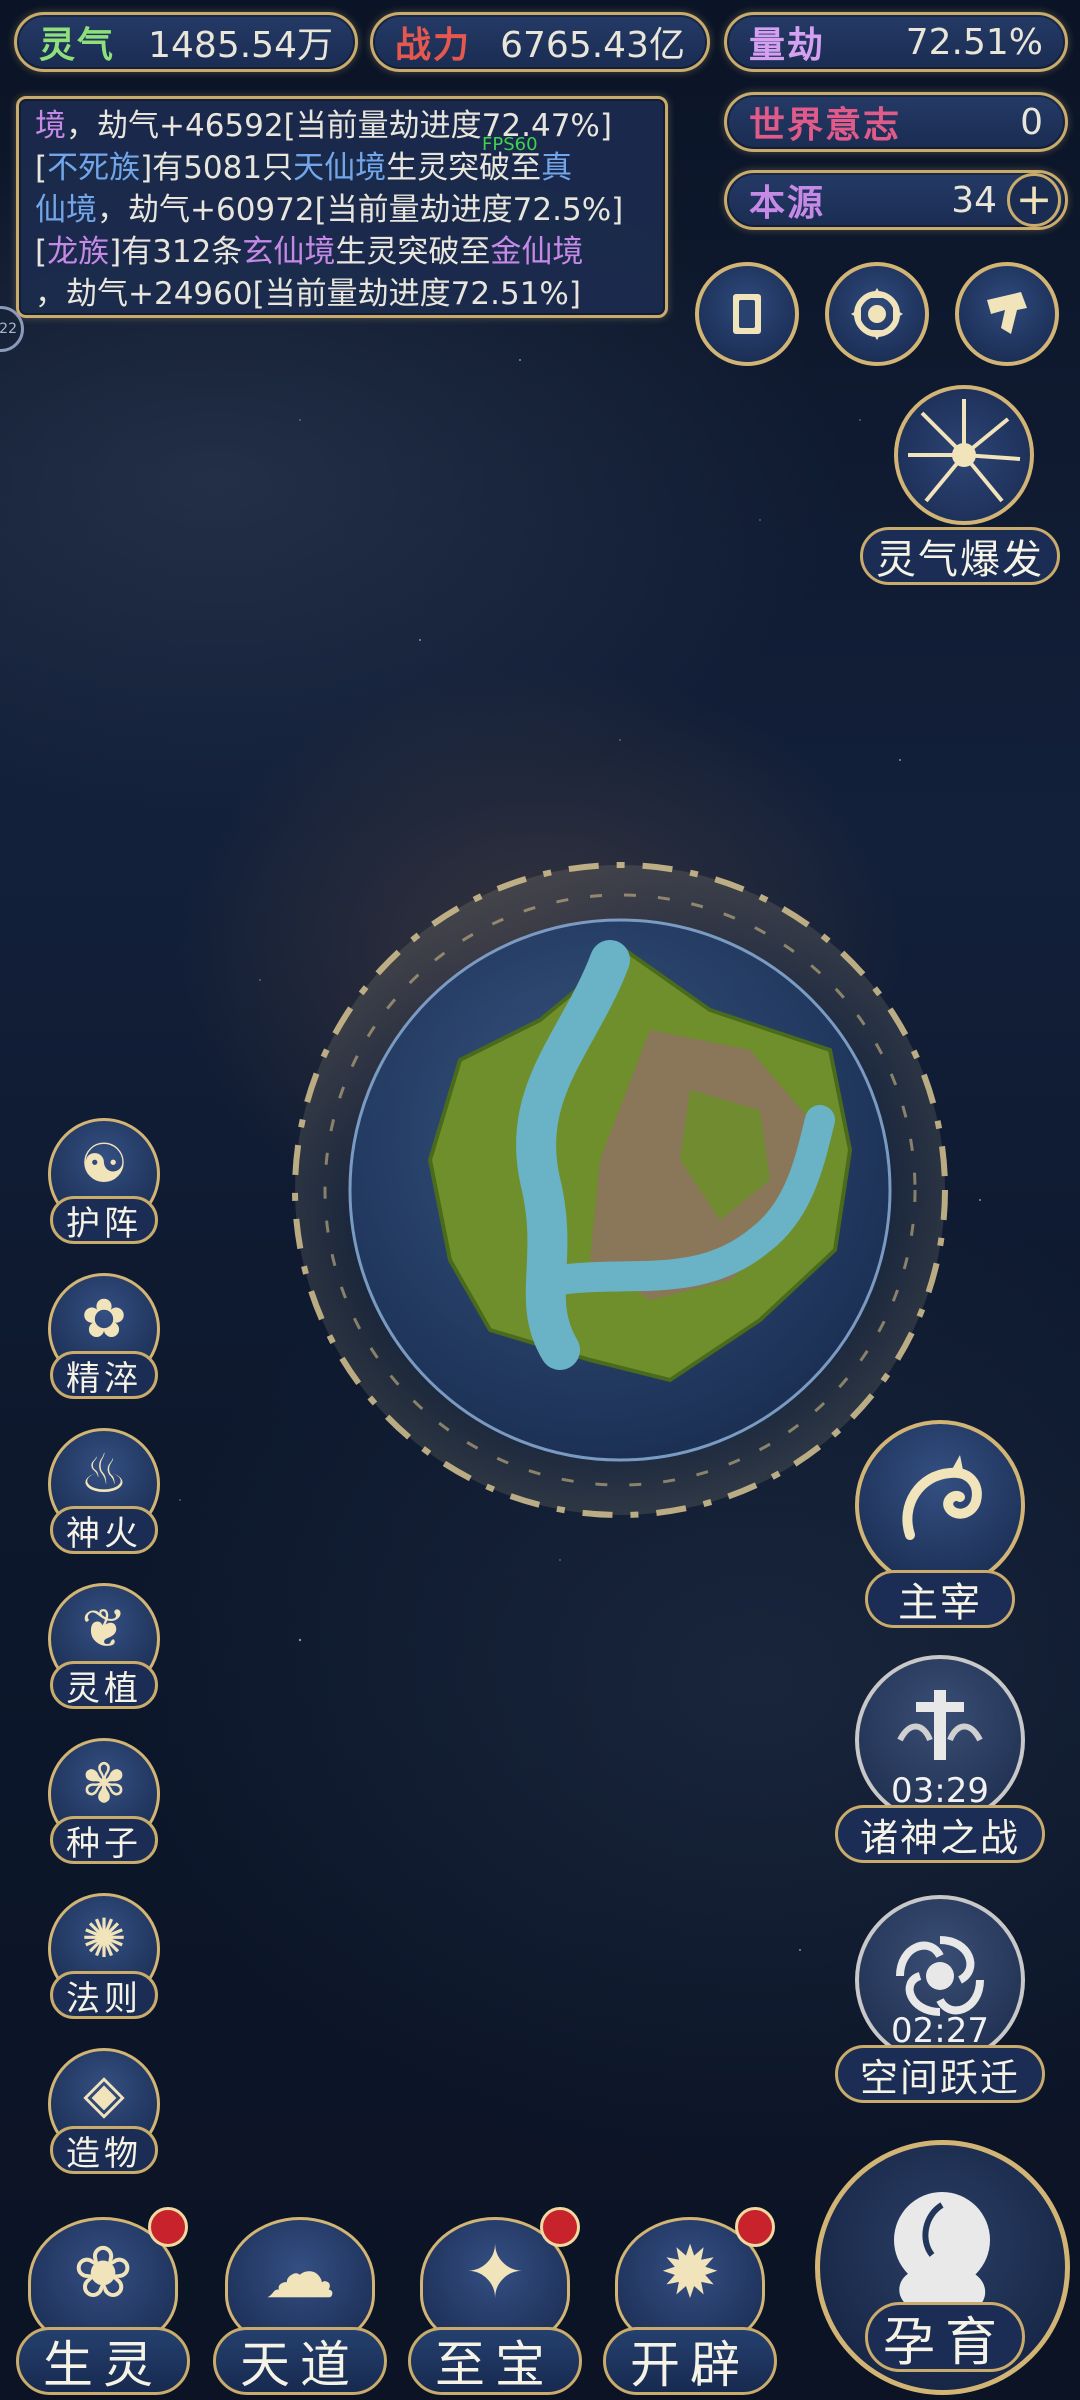 This screenshot has width=1080, height=2400. Describe the element at coordinates (105, 1648) in the screenshot. I see `left-menu-item-3: ❦ 灵植` at that location.